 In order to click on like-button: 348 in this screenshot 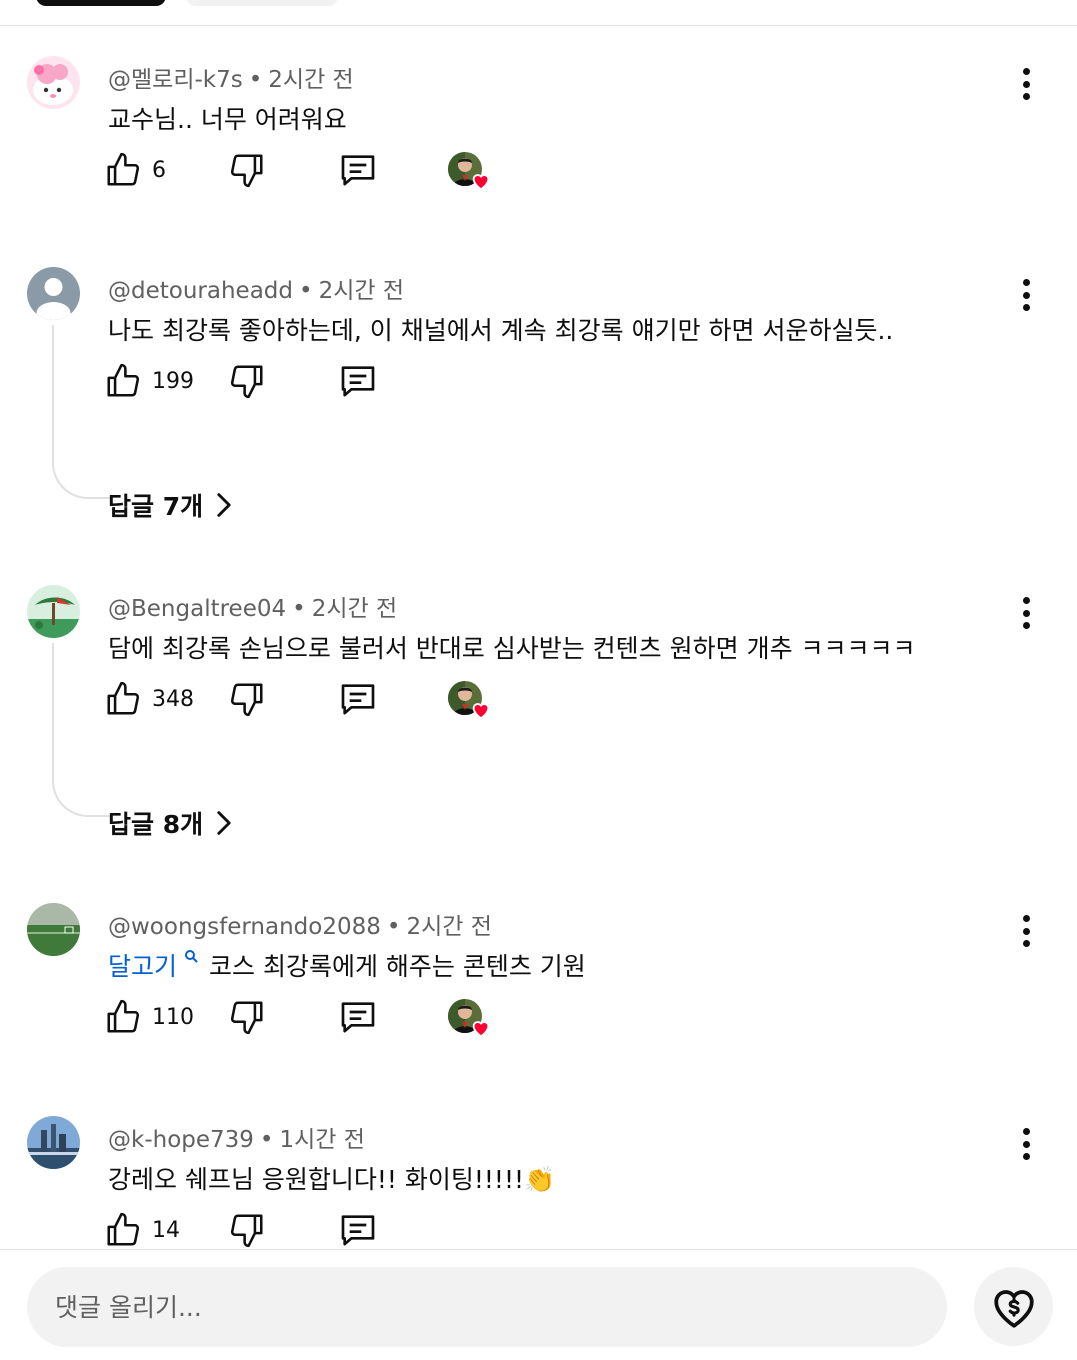, I will do `click(149, 699)`.